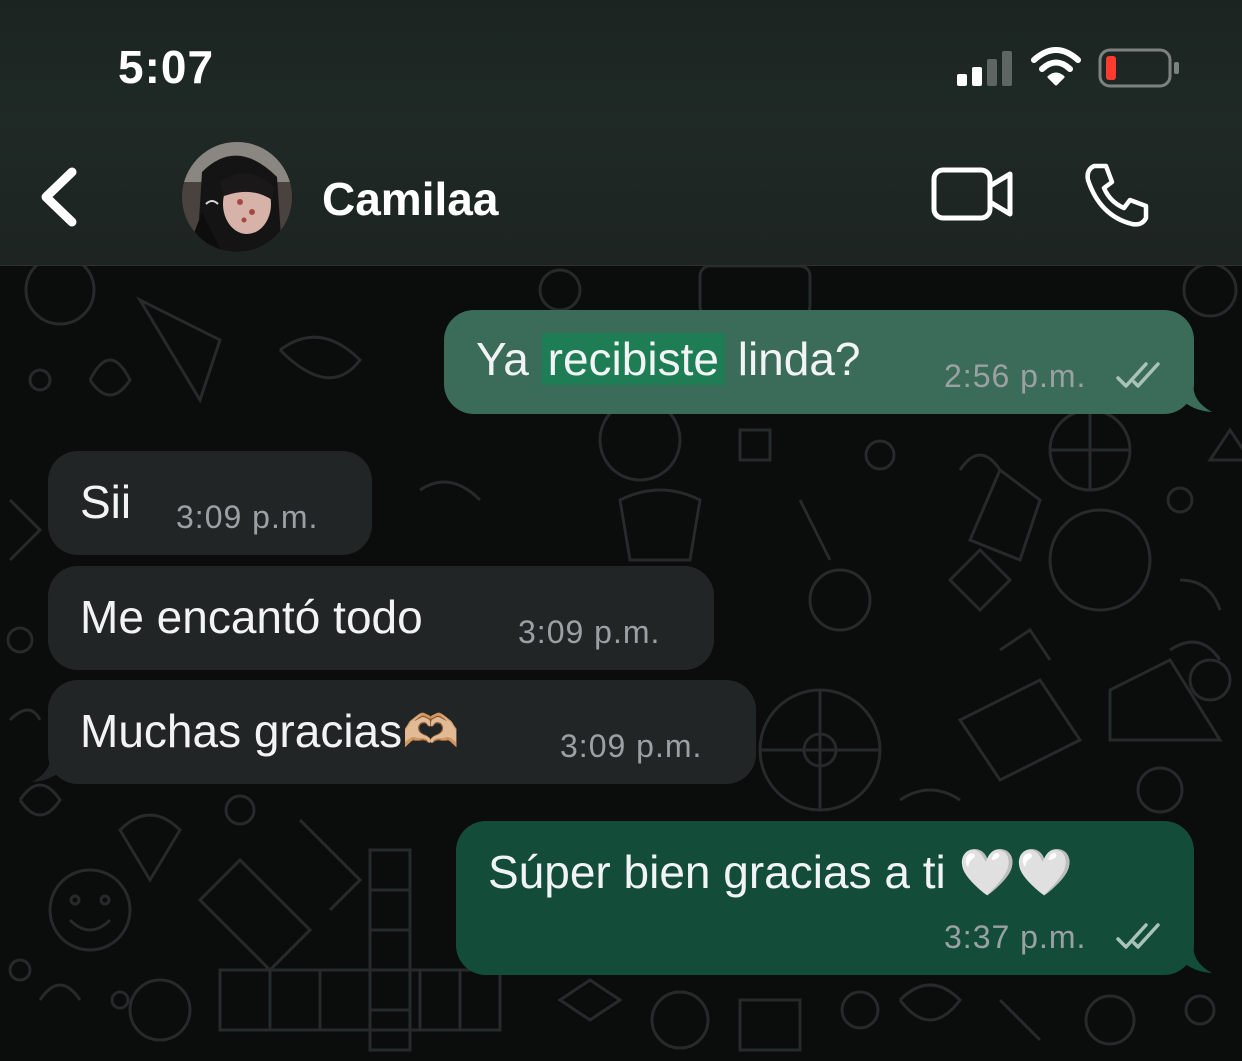  I want to click on message-text: Ya recibiste linda?, so click(668, 359).